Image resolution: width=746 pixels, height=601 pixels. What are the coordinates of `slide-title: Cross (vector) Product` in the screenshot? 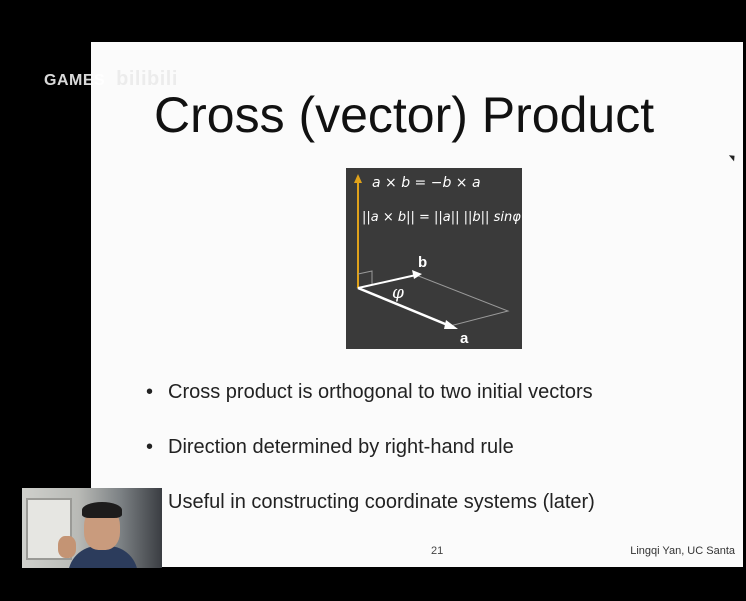 It's located at (404, 115).